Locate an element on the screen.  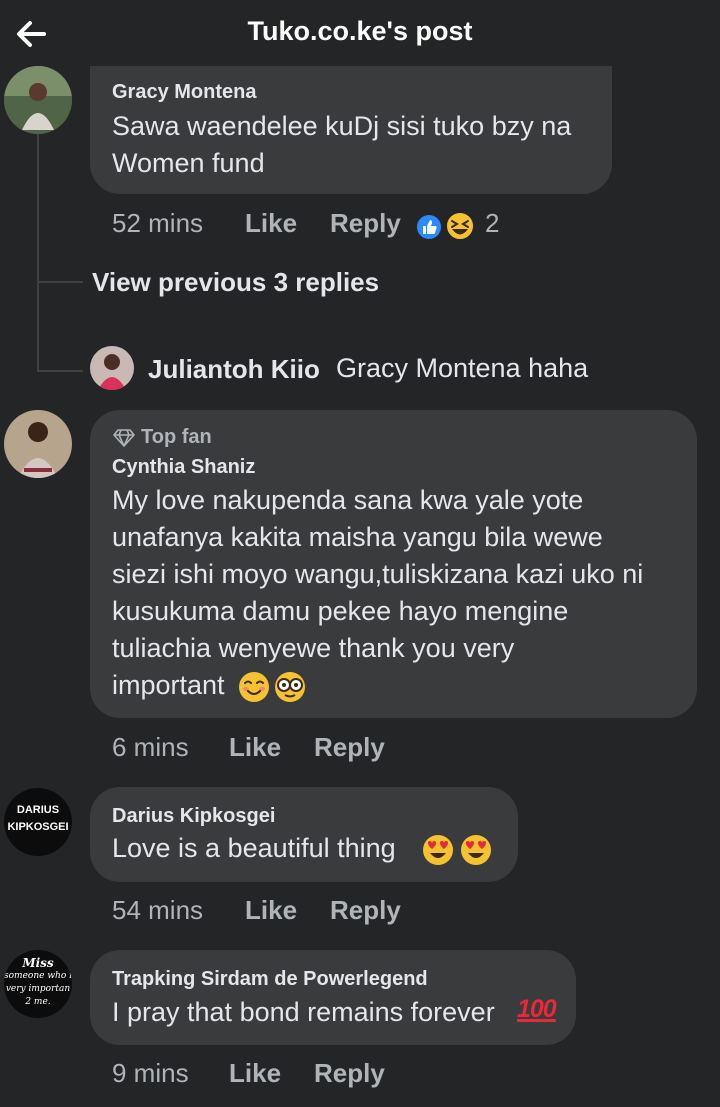
comment-text-line: kusukuma damu pekee hayo mengine is located at coordinates (340, 611).